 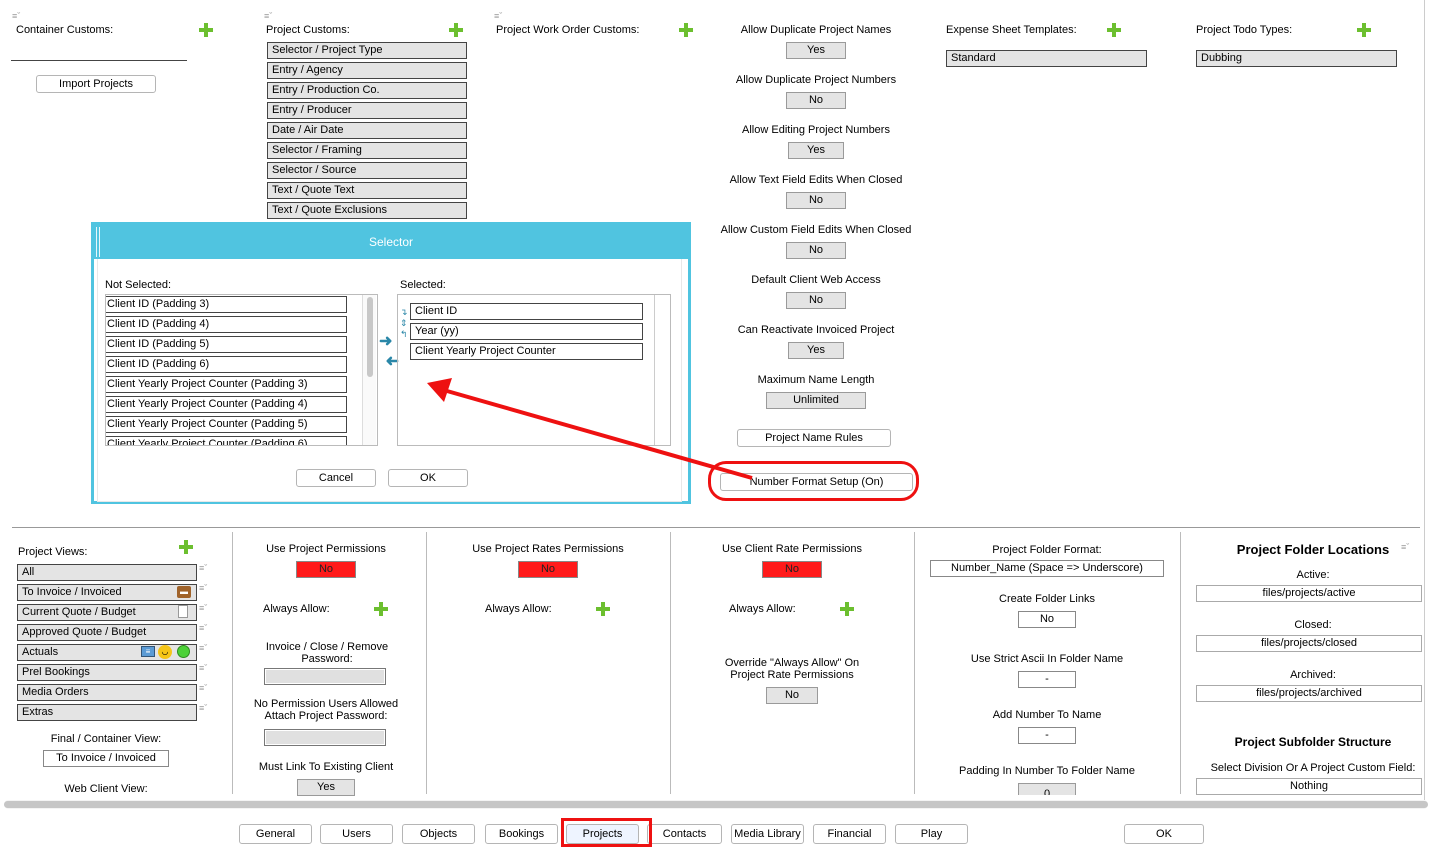 I want to click on document-icon, so click(x=183, y=611).